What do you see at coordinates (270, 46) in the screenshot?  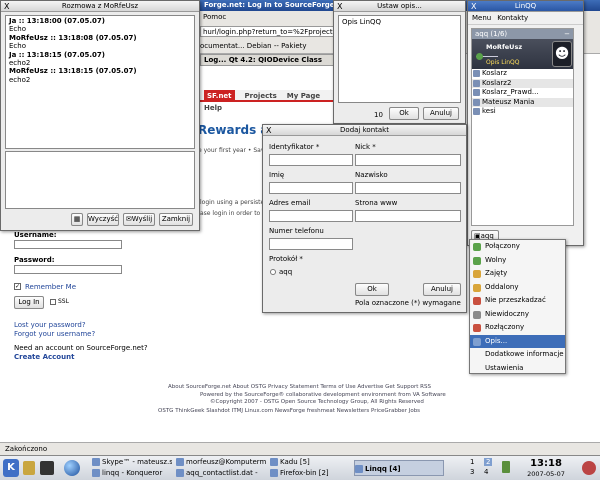 I see `browser-bookmarks: ocumentat... Debian -- Pakiety` at bounding box center [270, 46].